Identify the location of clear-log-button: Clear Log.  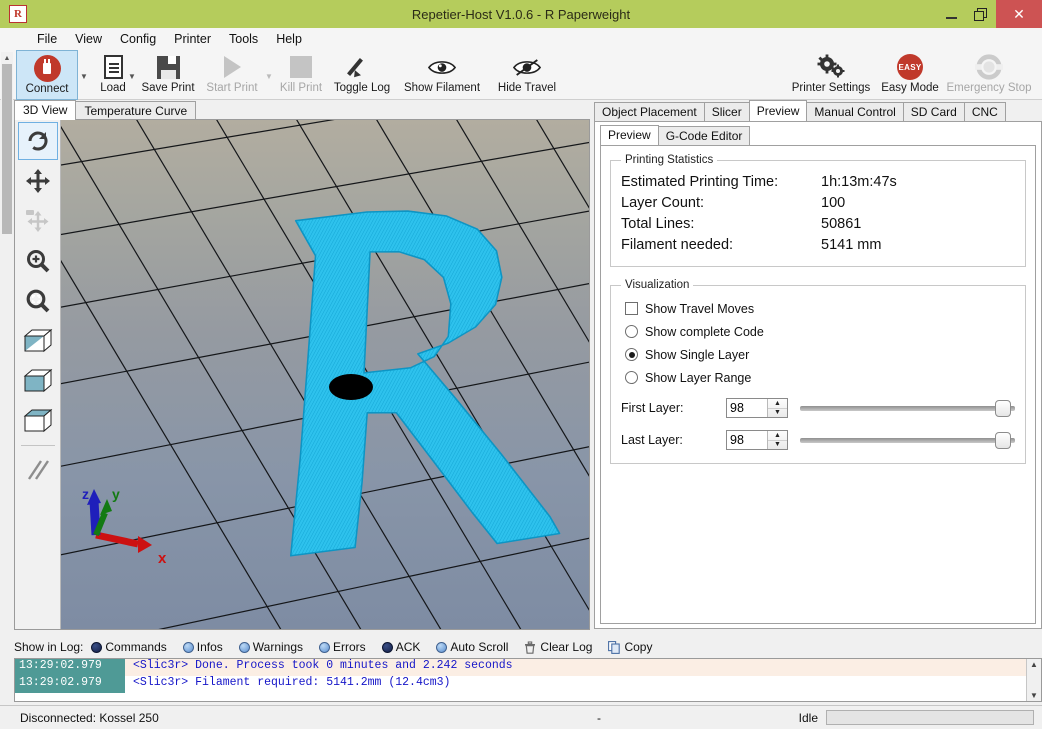
(558, 647).